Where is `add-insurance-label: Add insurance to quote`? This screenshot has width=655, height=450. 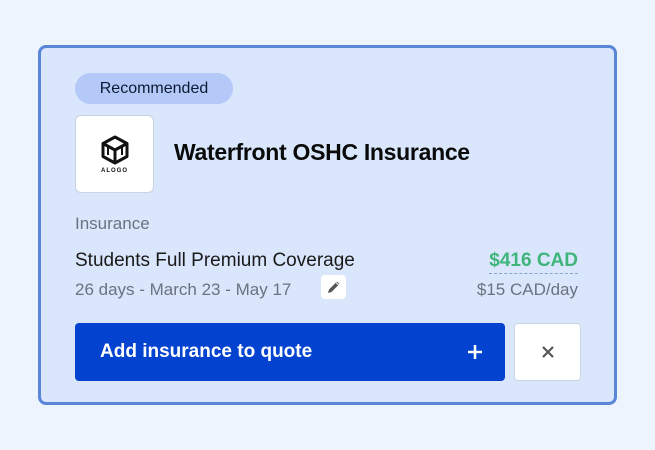
add-insurance-label: Add insurance to quote is located at coordinates (206, 351).